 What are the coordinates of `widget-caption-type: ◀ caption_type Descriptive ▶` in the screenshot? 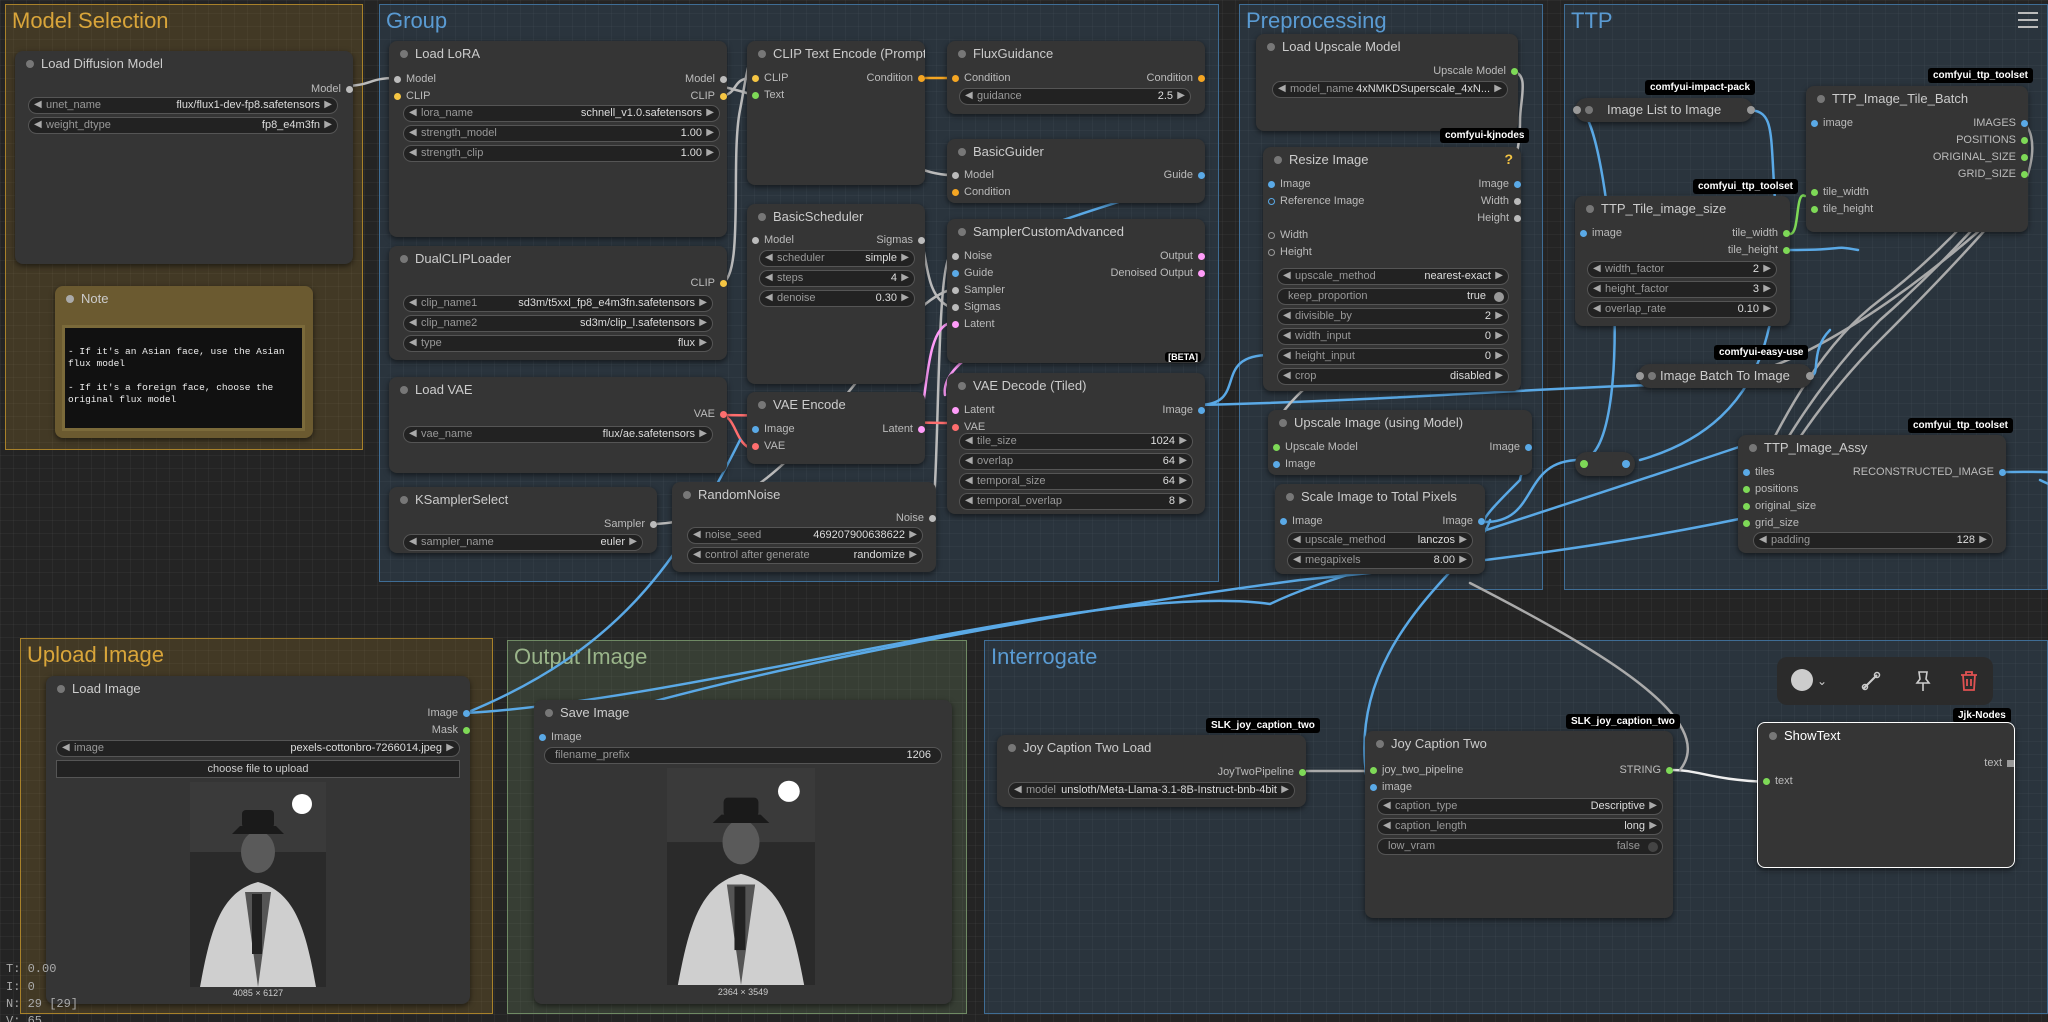 It's located at (1520, 806).